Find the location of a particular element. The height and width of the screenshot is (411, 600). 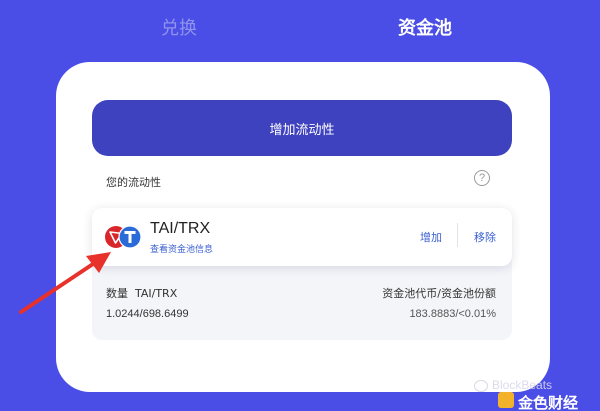

view-pool-info-link: 查看资金池信息 is located at coordinates (181, 248).